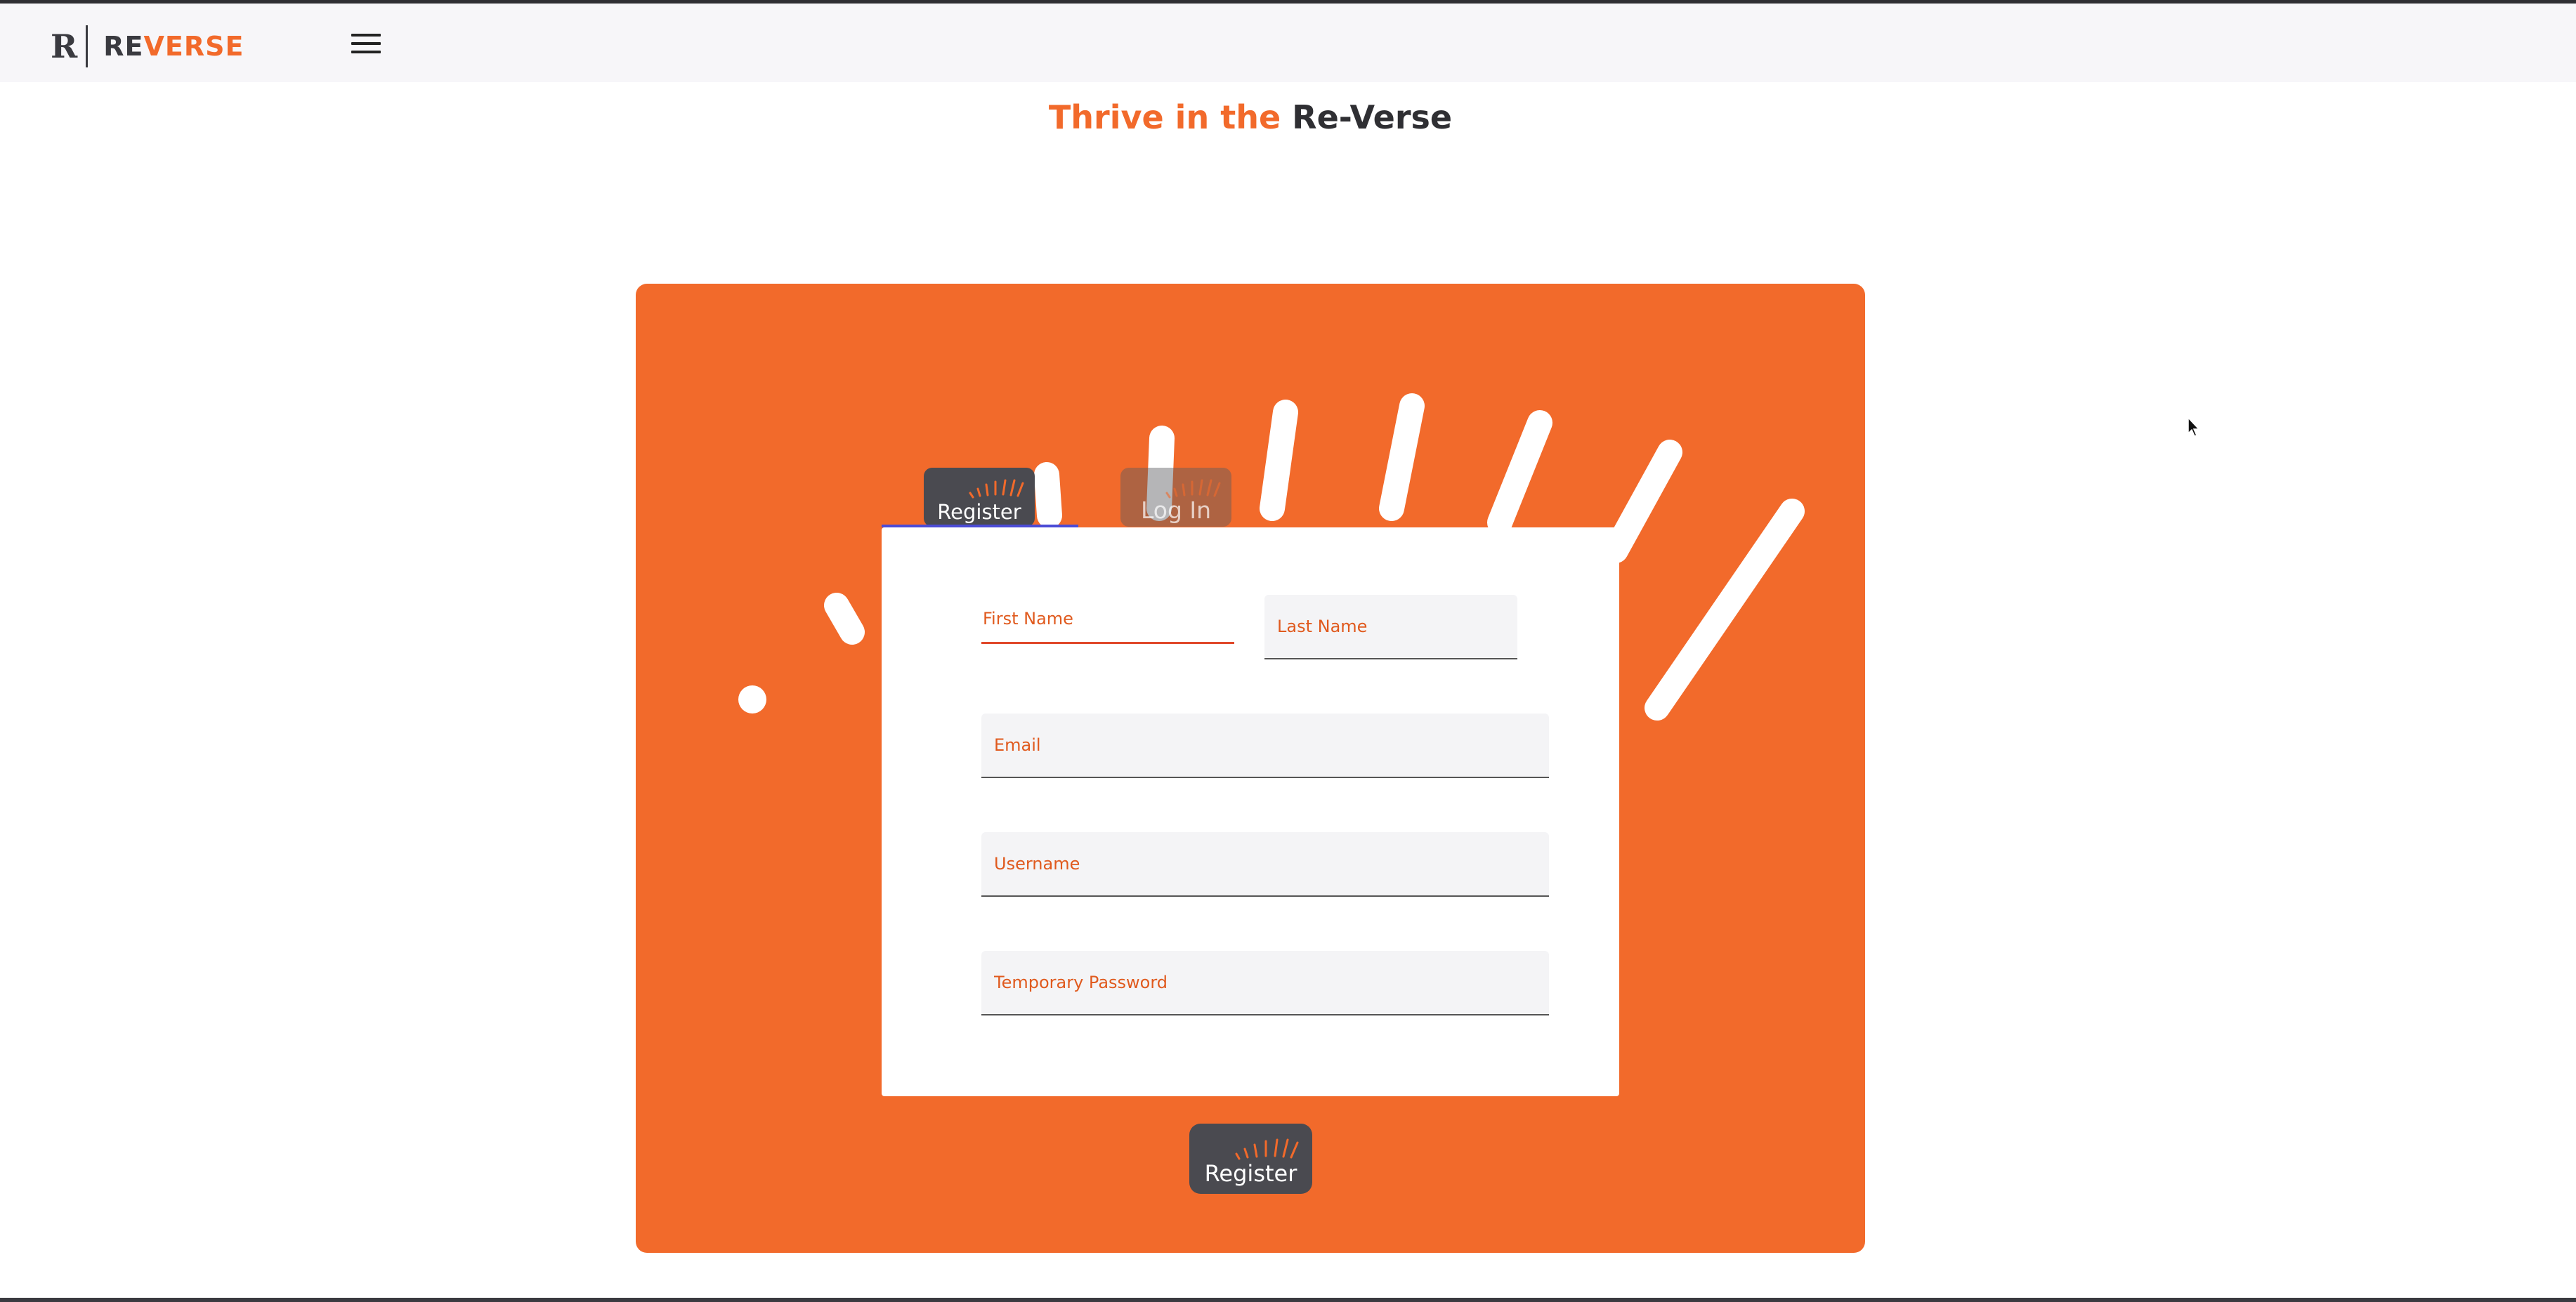 This screenshot has height=1302, width=2576. I want to click on brand-name-part1: RE, so click(124, 46).